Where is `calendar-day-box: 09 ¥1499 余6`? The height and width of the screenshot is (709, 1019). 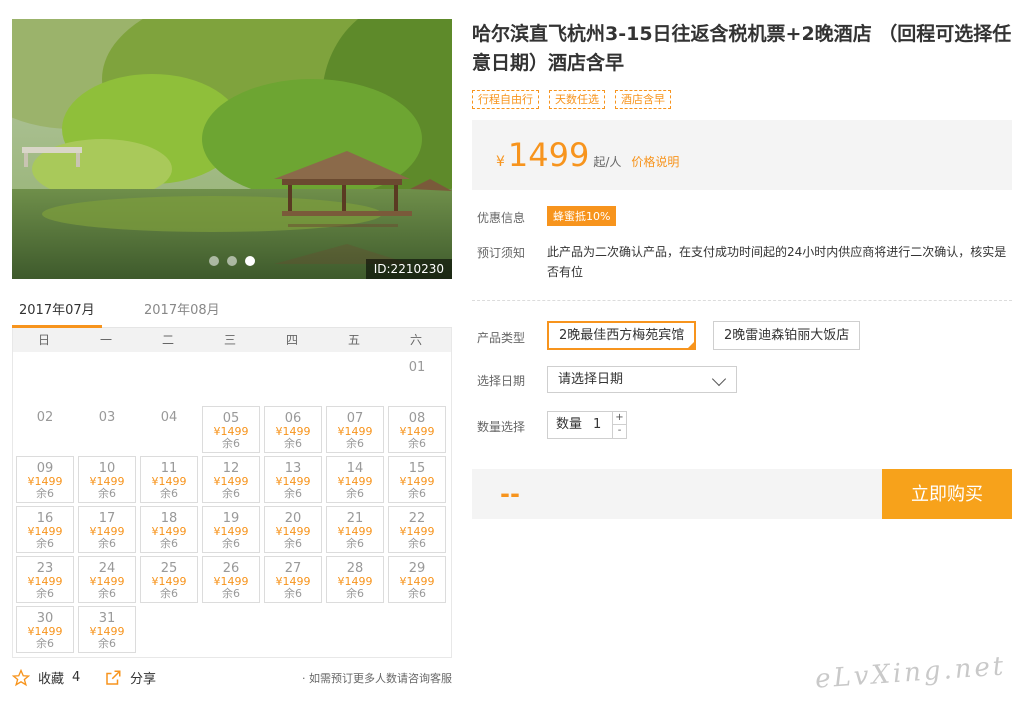 calendar-day-box: 09 ¥1499 余6 is located at coordinates (45, 479).